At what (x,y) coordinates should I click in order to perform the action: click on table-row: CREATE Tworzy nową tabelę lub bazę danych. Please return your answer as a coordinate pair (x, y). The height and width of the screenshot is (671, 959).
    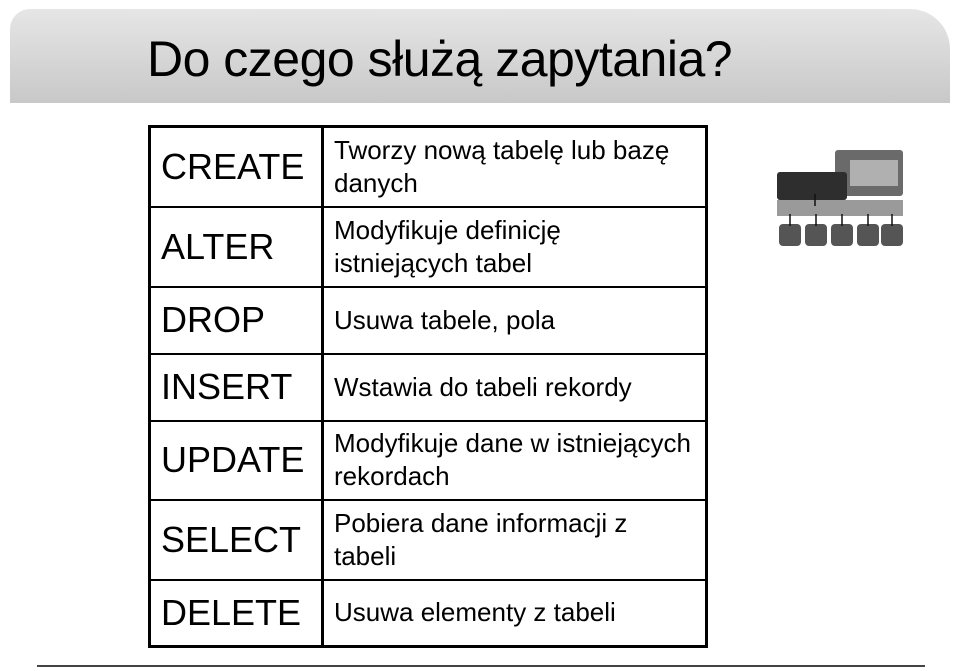
    Looking at the image, I should click on (428, 166).